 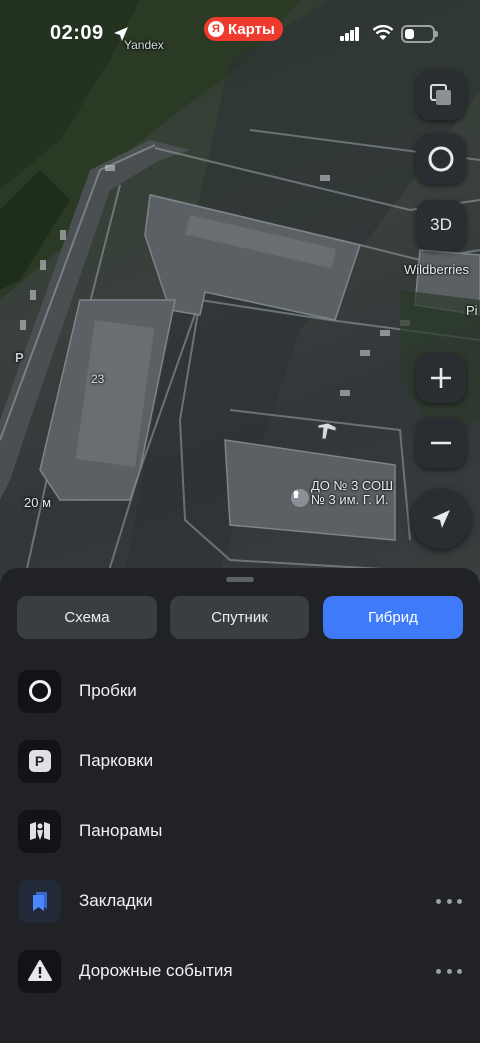 I want to click on zoom-out-button, so click(x=441, y=443).